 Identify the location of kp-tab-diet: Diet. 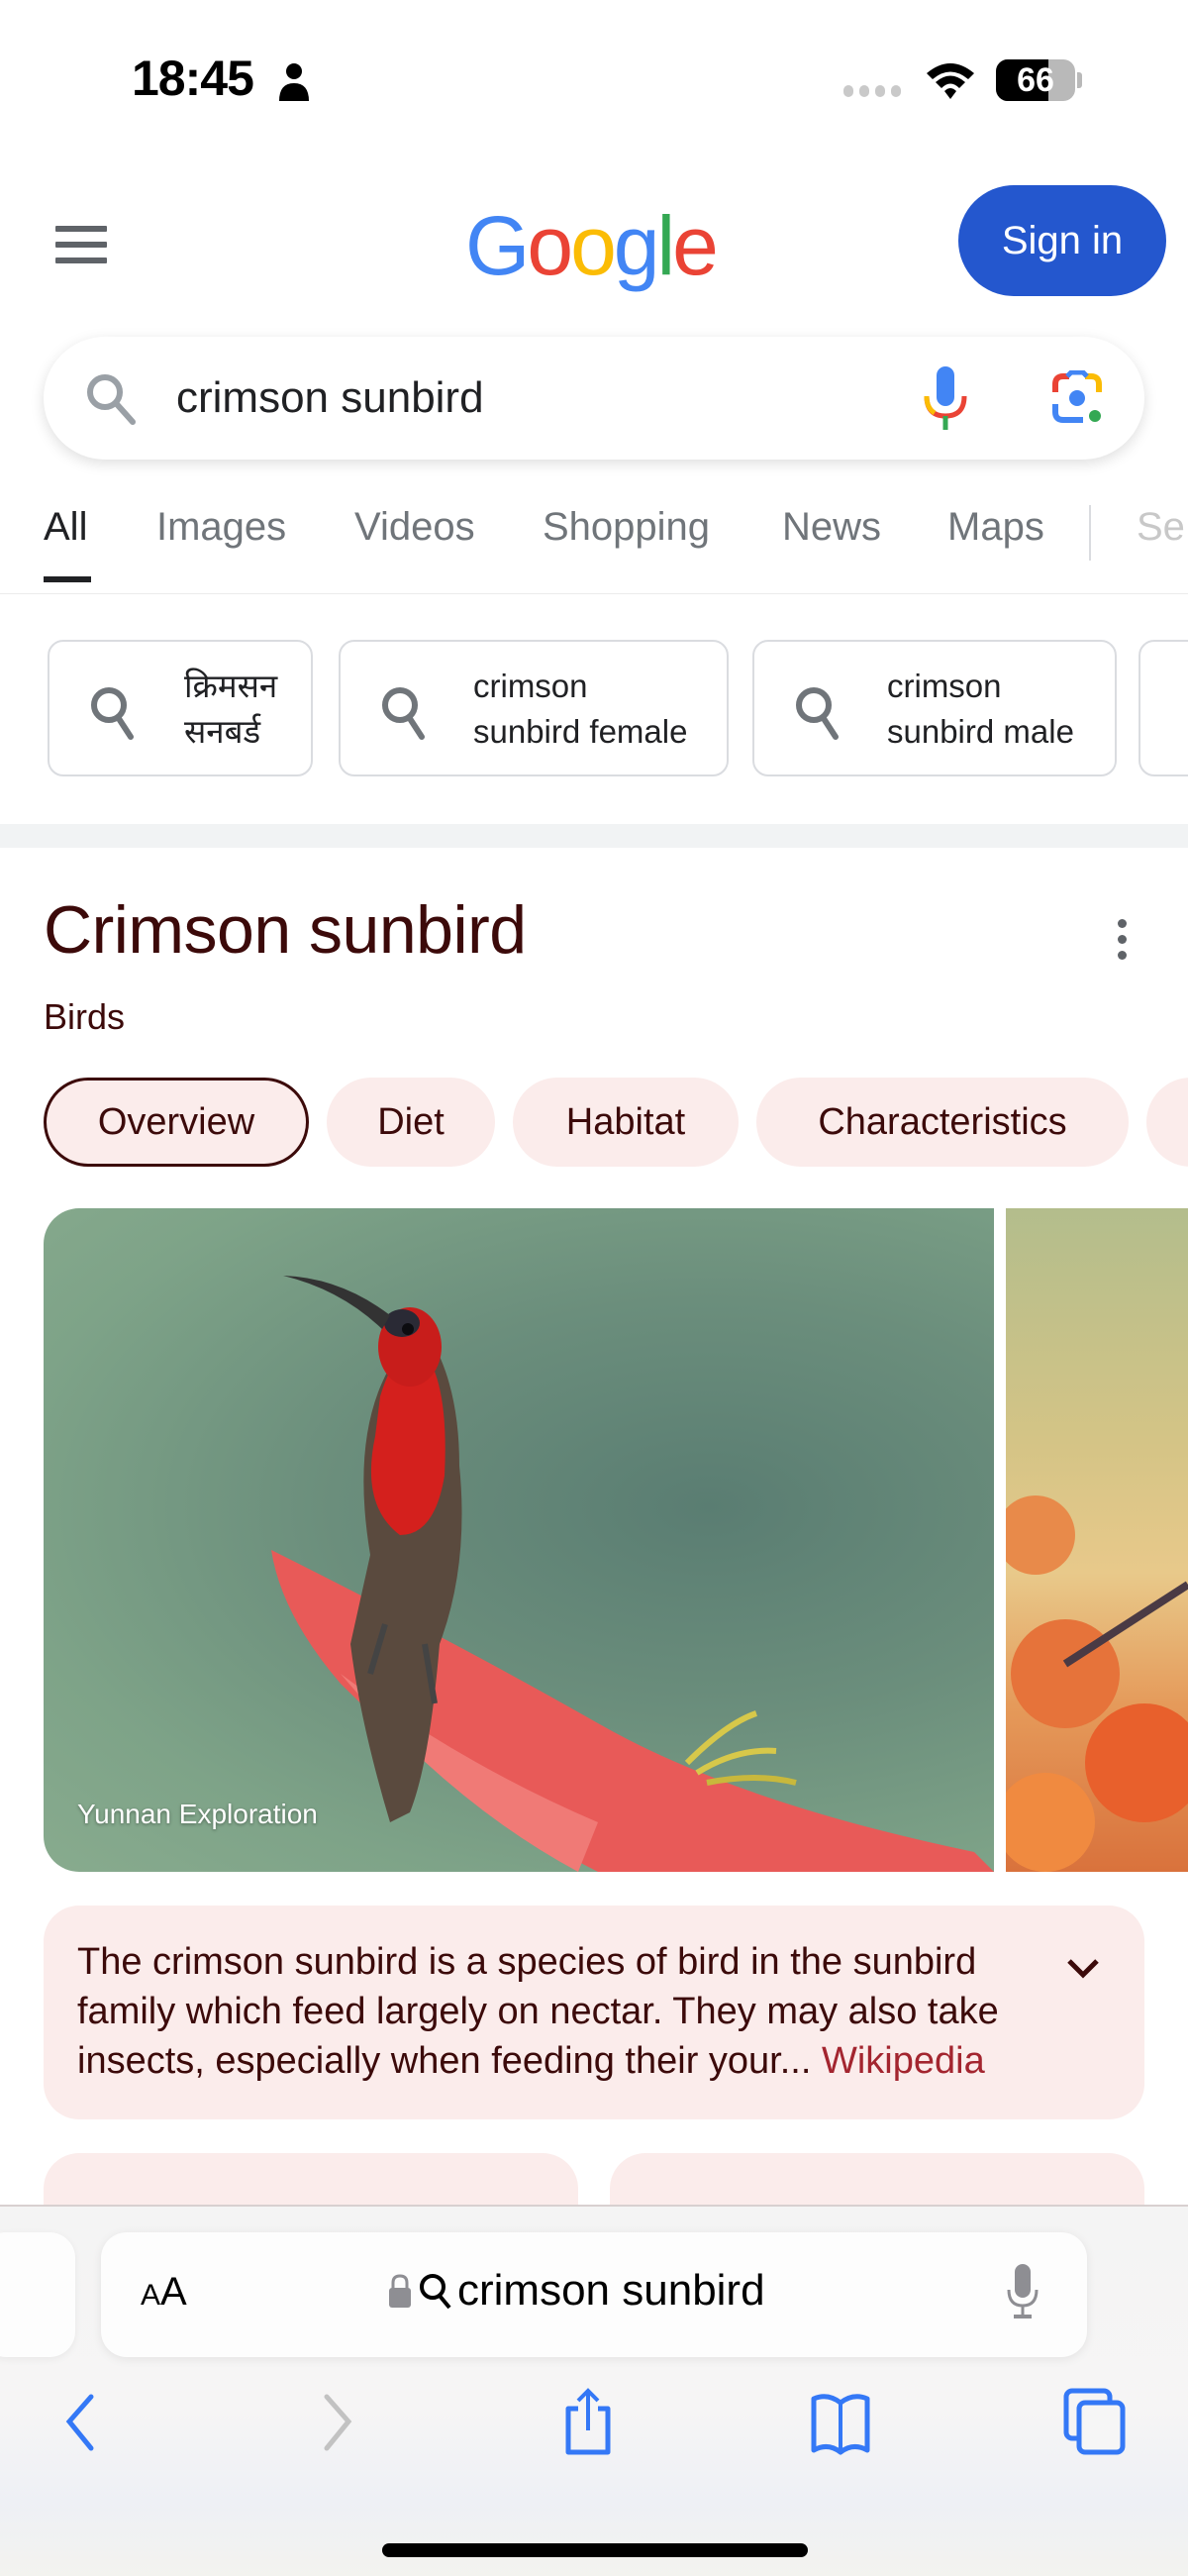
(411, 1122).